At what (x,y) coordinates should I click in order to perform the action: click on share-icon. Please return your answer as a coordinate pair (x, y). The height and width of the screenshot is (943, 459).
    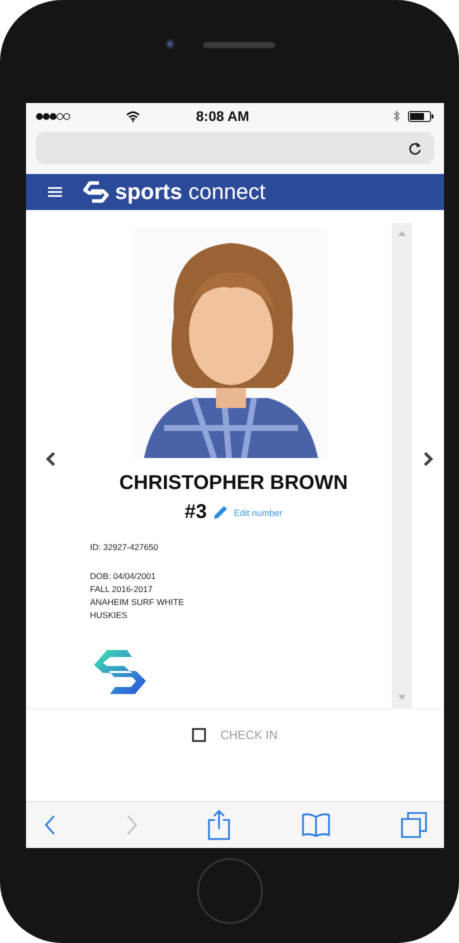
    Looking at the image, I should click on (219, 825).